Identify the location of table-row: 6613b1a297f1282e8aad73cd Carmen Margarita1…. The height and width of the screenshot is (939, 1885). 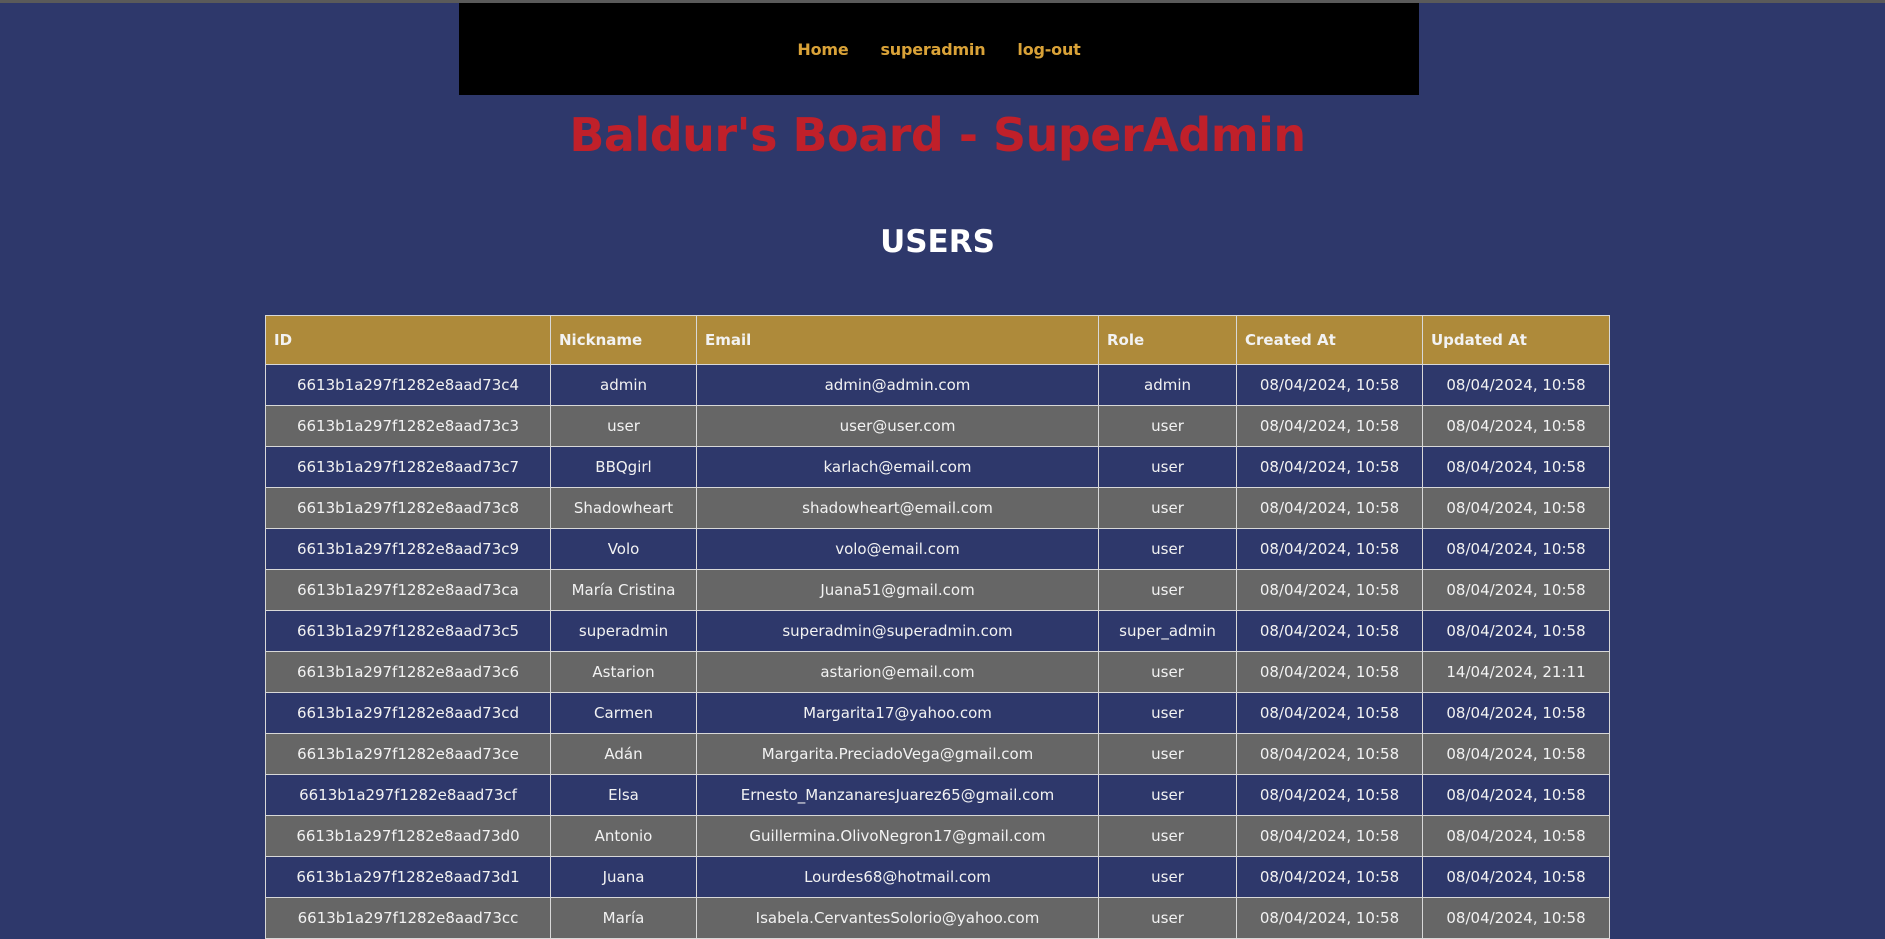
(937, 713).